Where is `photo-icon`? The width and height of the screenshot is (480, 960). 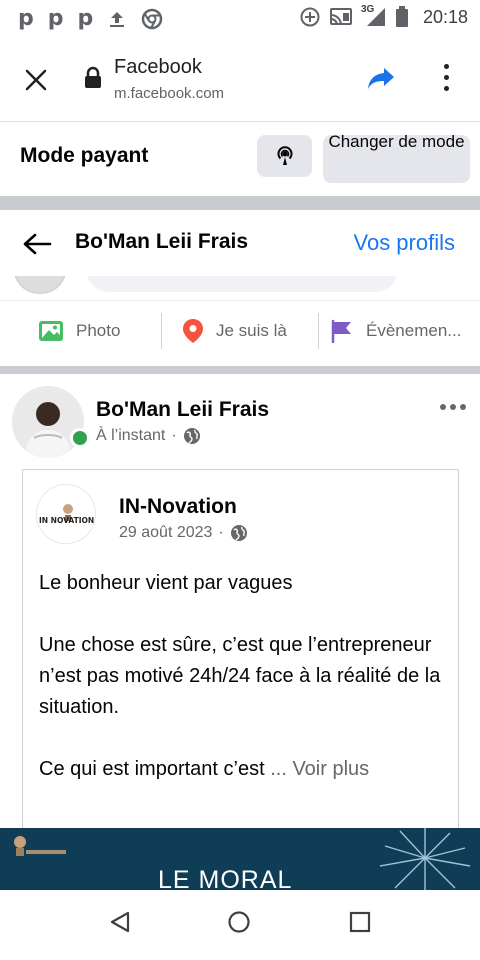
photo-icon is located at coordinates (51, 331).